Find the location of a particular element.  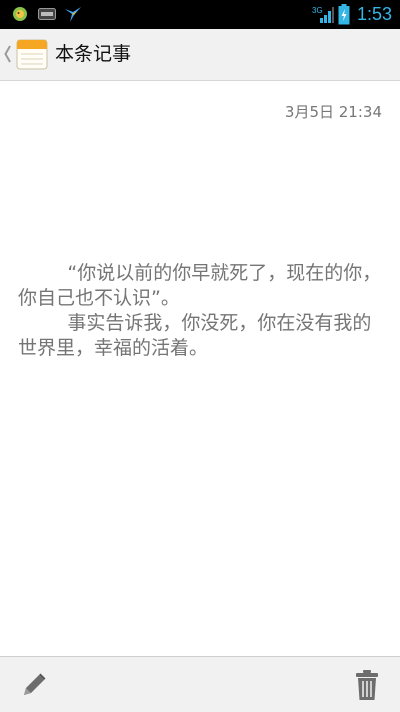

battery-icon is located at coordinates (344, 14).